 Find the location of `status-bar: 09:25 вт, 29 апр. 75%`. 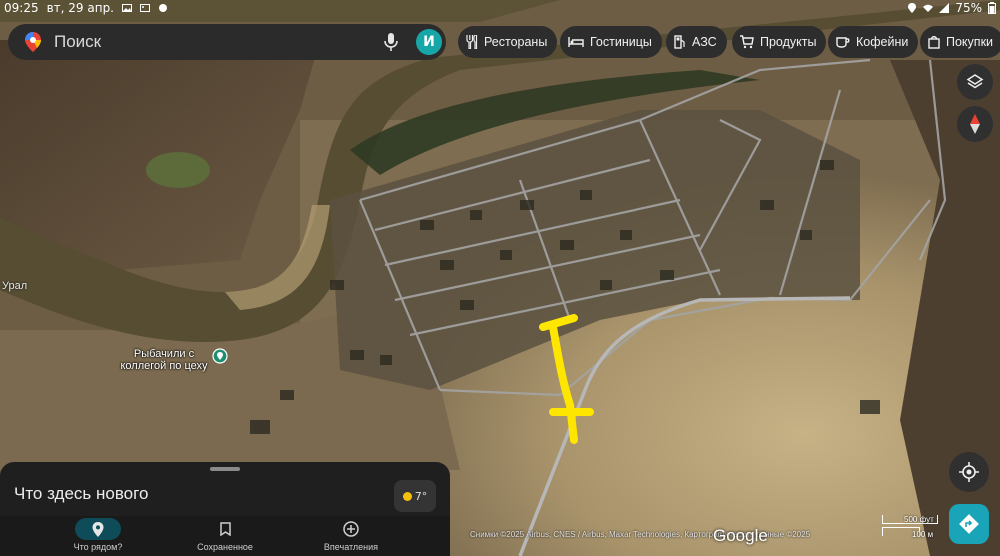

status-bar: 09:25 вт, 29 апр. 75% is located at coordinates (500, 9).